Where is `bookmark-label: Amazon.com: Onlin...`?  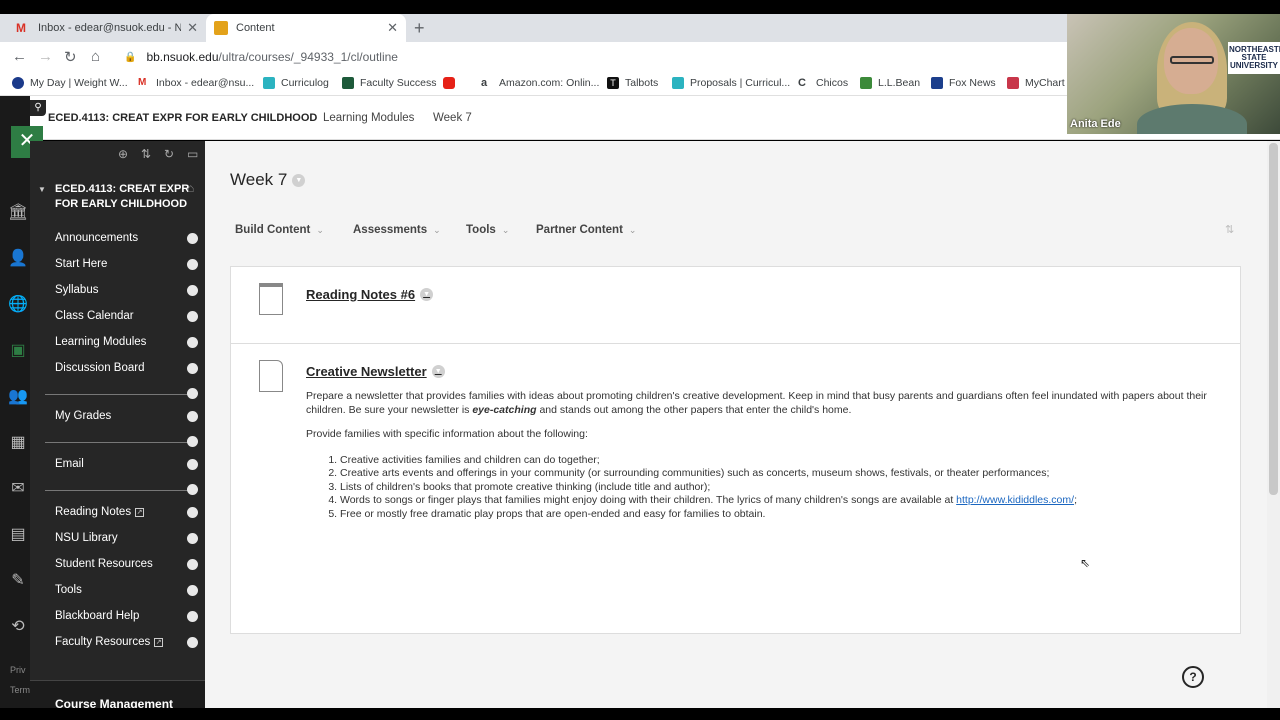
bookmark-label: Amazon.com: Onlin... is located at coordinates (549, 83).